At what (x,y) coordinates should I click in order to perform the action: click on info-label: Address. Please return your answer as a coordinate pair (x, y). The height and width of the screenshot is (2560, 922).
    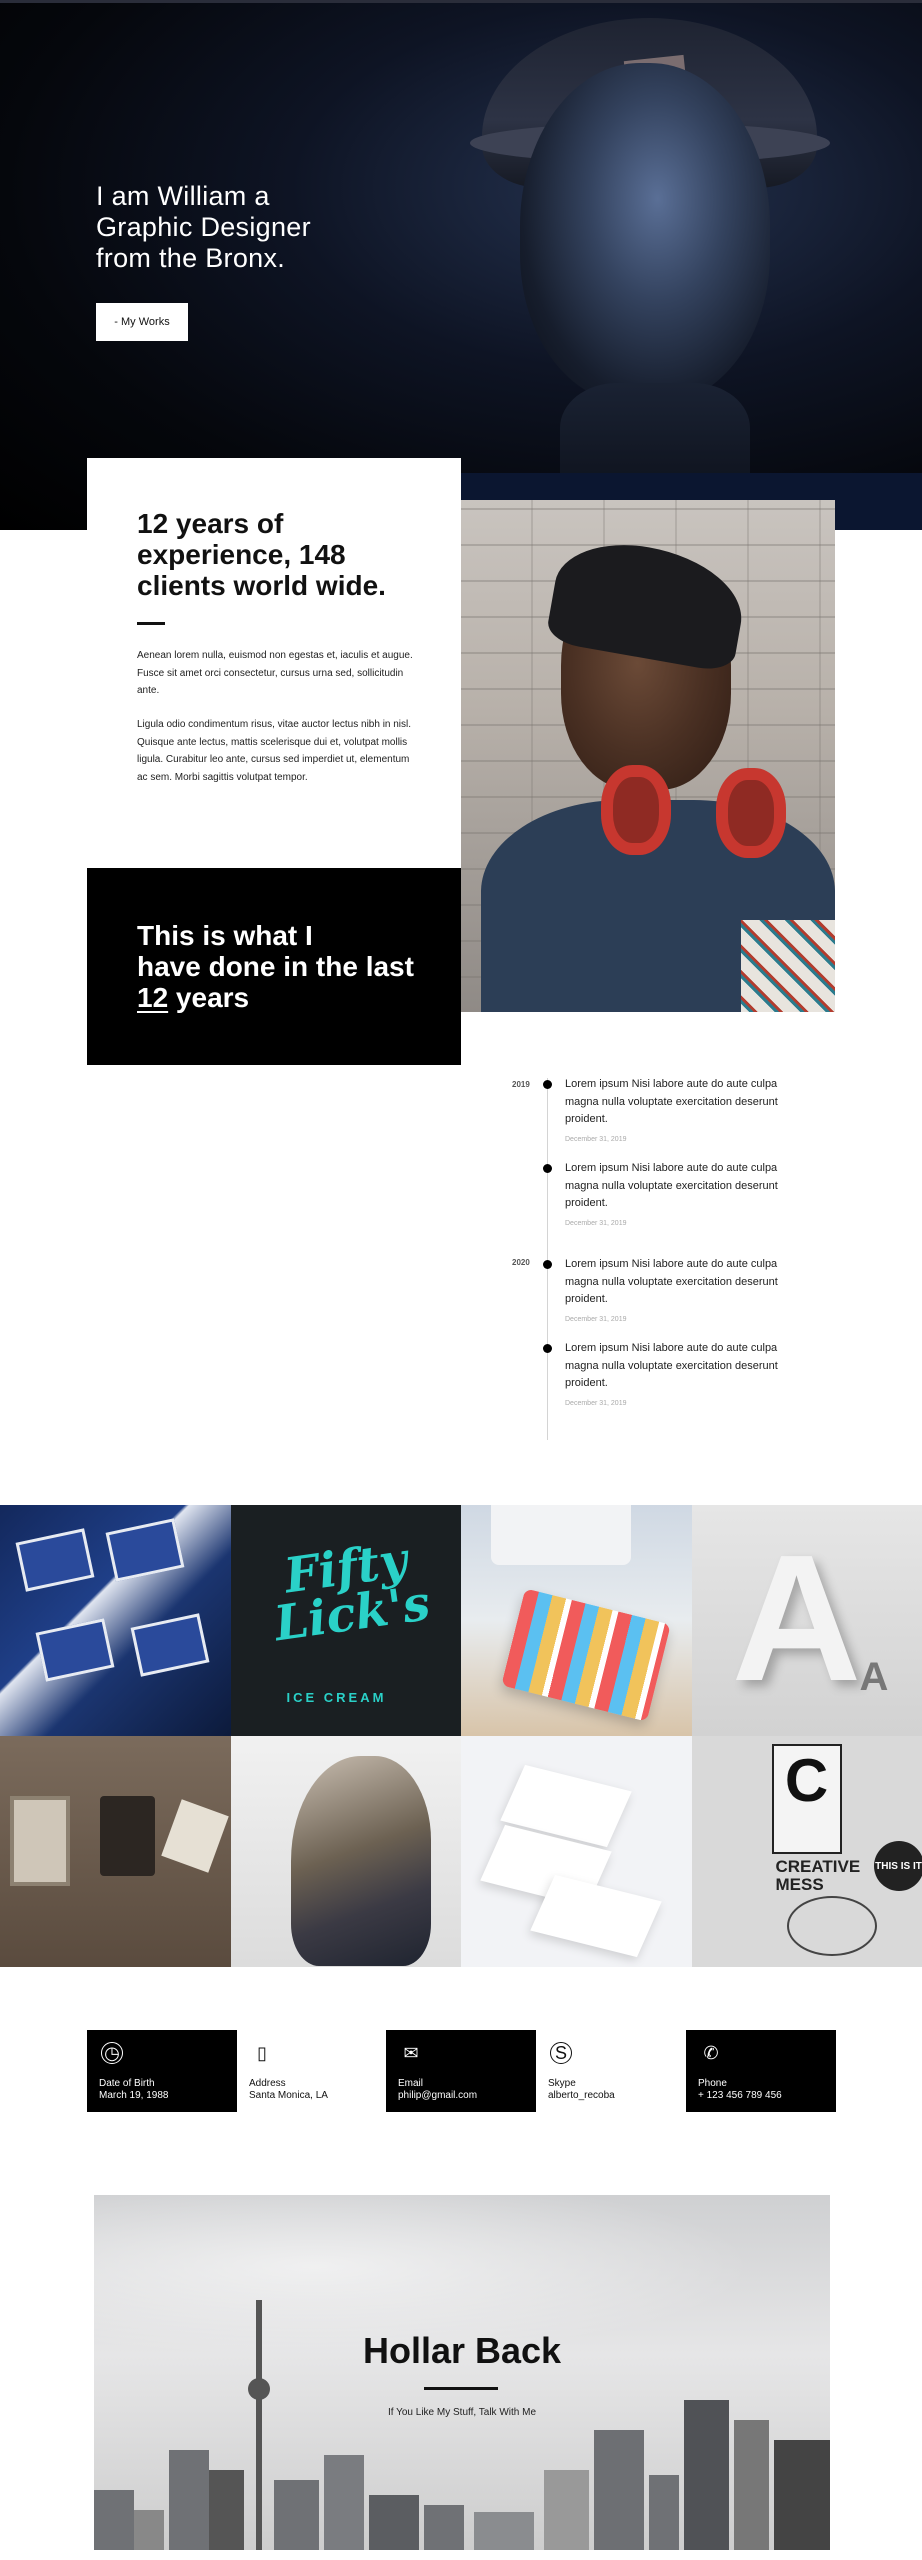
    Looking at the image, I should click on (267, 2083).